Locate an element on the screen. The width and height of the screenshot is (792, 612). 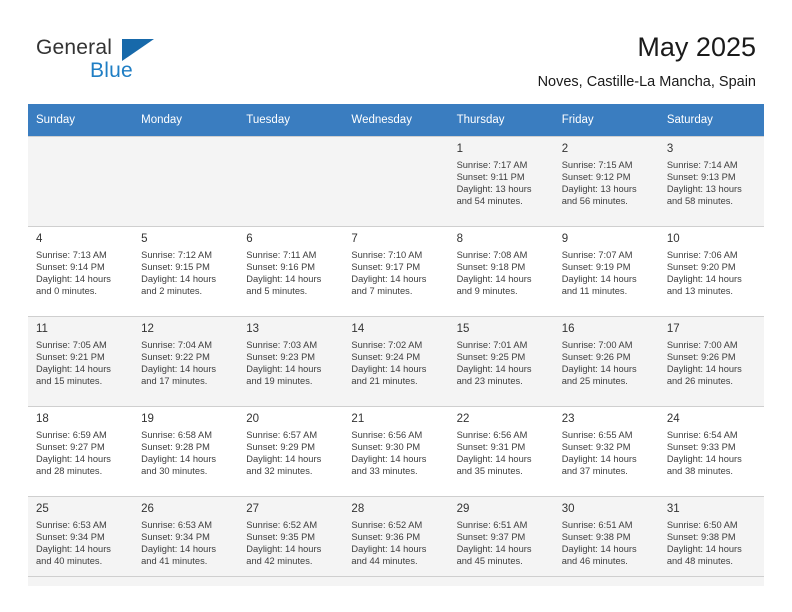
day-number: 17 is located at coordinates (673, 329).